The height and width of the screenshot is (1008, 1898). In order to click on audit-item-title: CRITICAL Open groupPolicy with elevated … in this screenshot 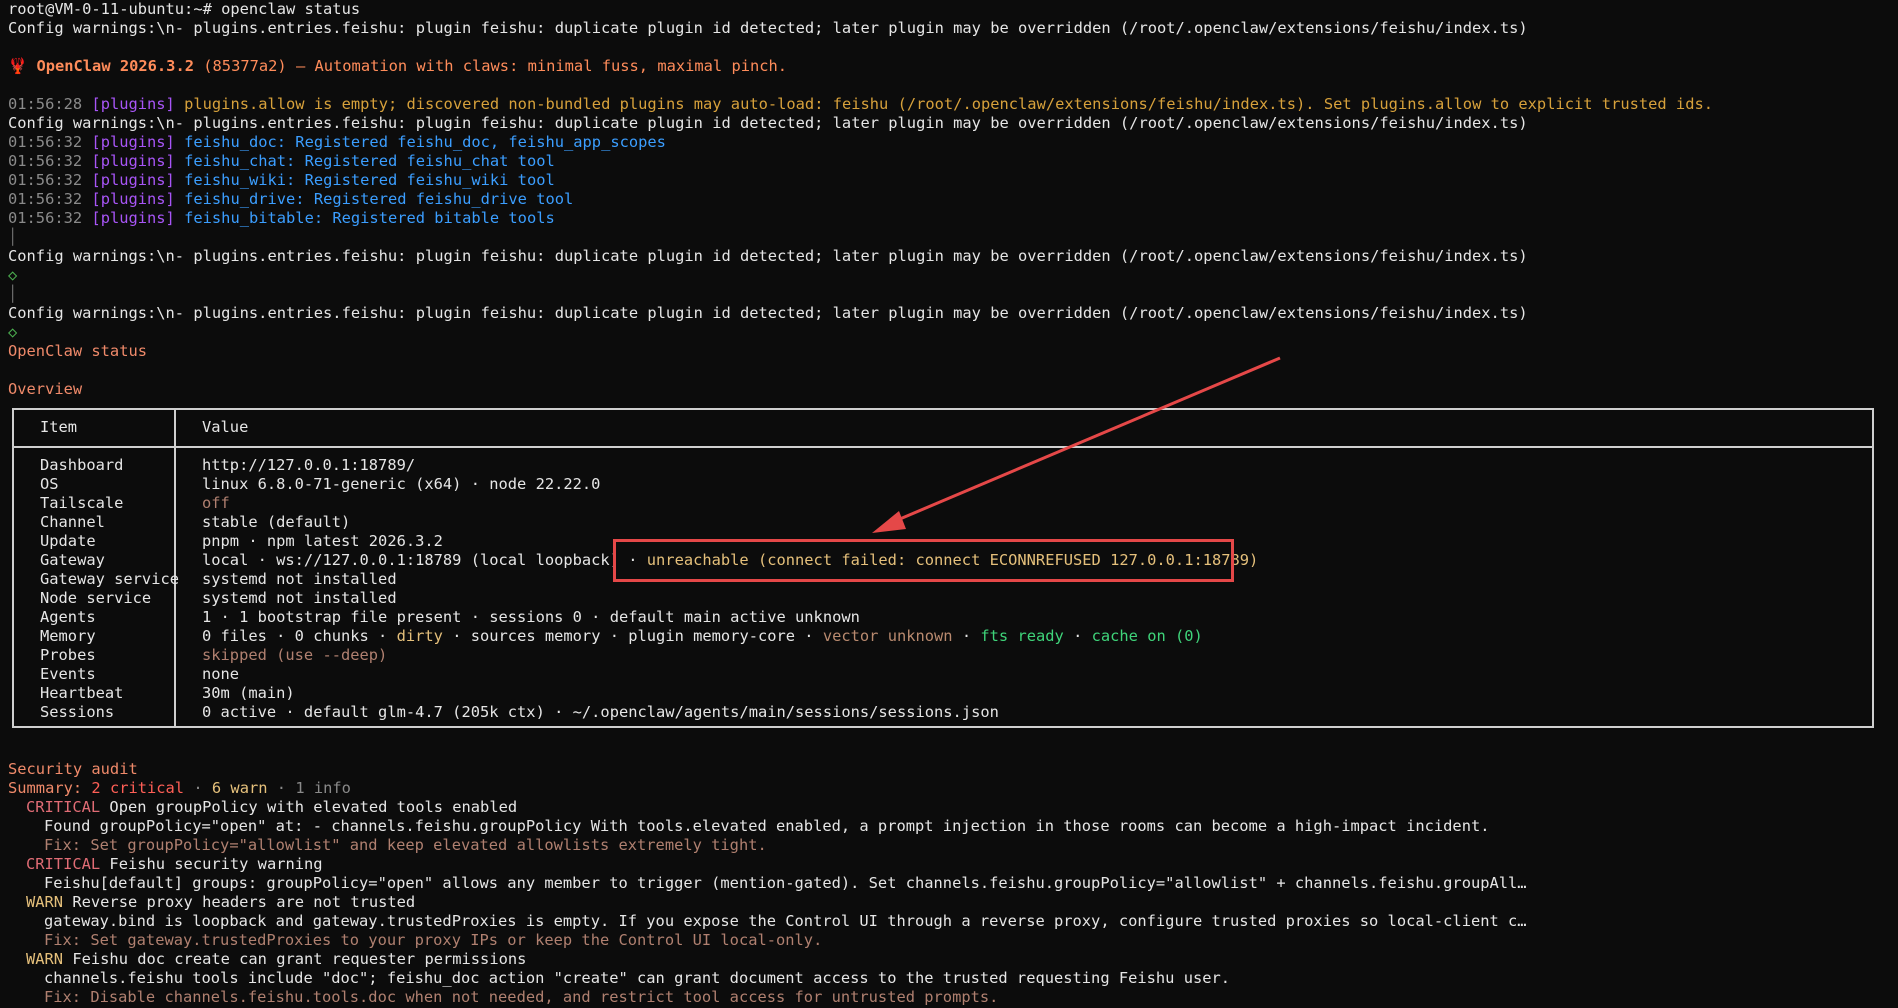, I will do `click(272, 807)`.